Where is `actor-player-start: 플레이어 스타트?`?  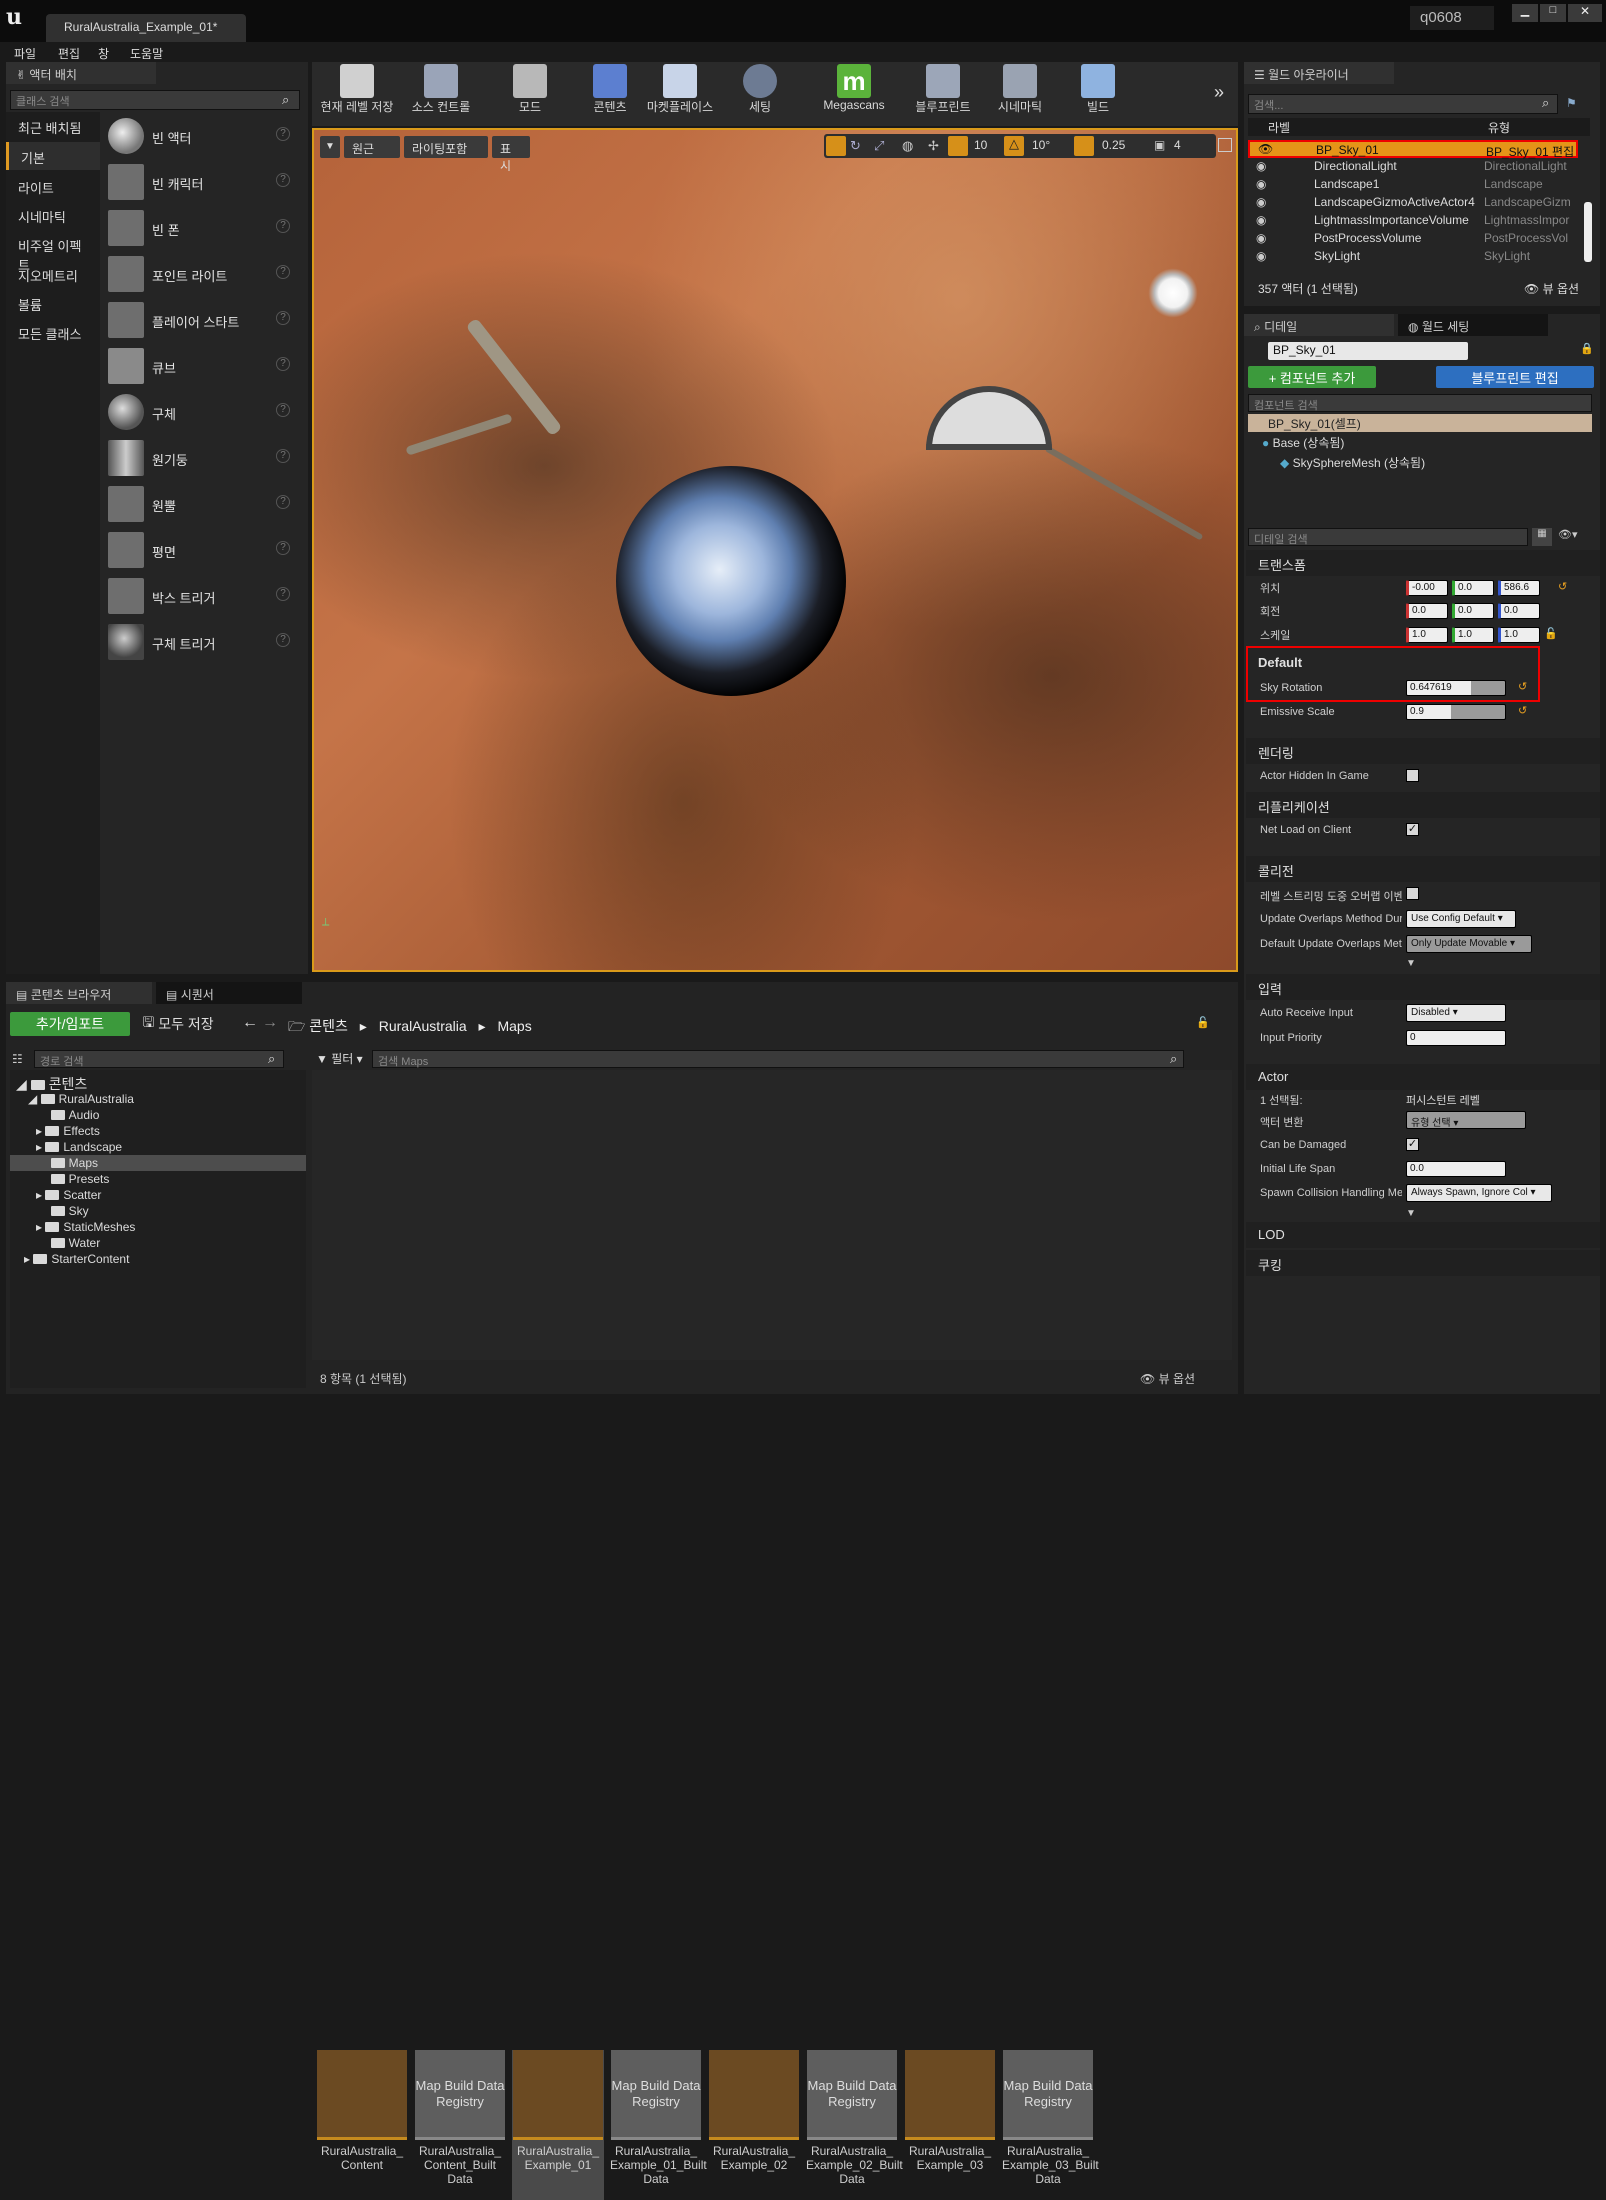
actor-player-start: 플레이어 스타트? is located at coordinates (201, 321).